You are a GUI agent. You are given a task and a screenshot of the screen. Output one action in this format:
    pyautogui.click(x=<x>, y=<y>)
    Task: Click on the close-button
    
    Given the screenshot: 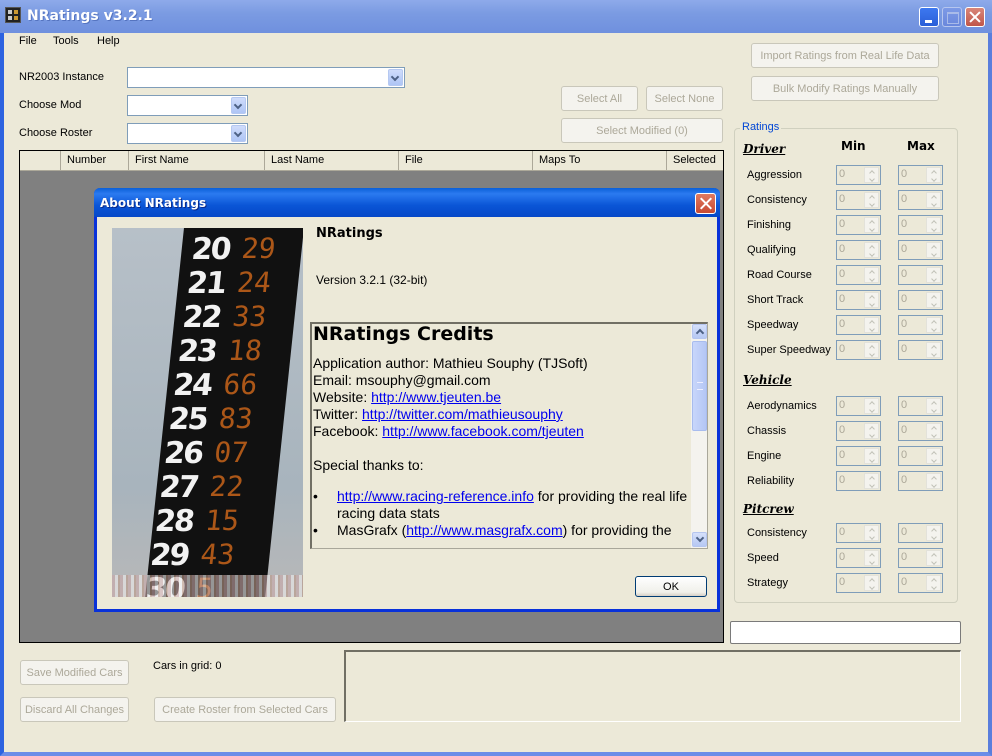 What is the action you would take?
    pyautogui.click(x=975, y=17)
    